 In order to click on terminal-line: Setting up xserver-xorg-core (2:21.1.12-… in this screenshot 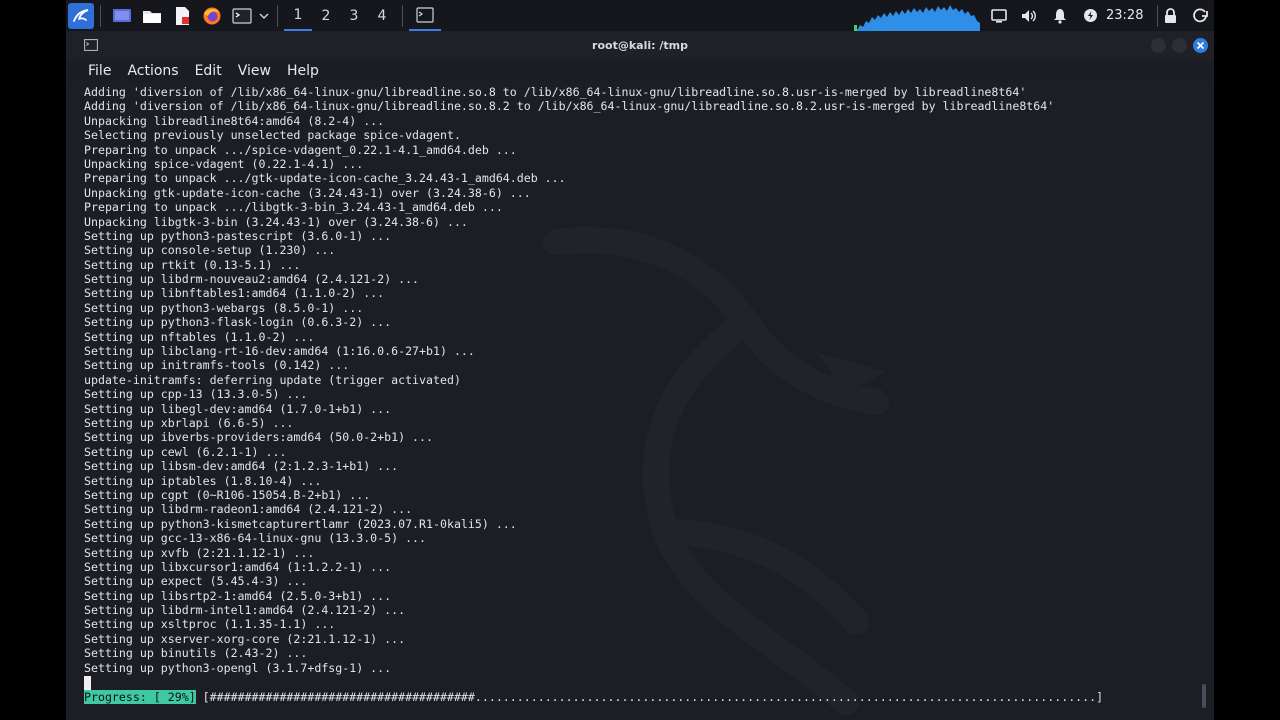, I will do `click(245, 638)`.